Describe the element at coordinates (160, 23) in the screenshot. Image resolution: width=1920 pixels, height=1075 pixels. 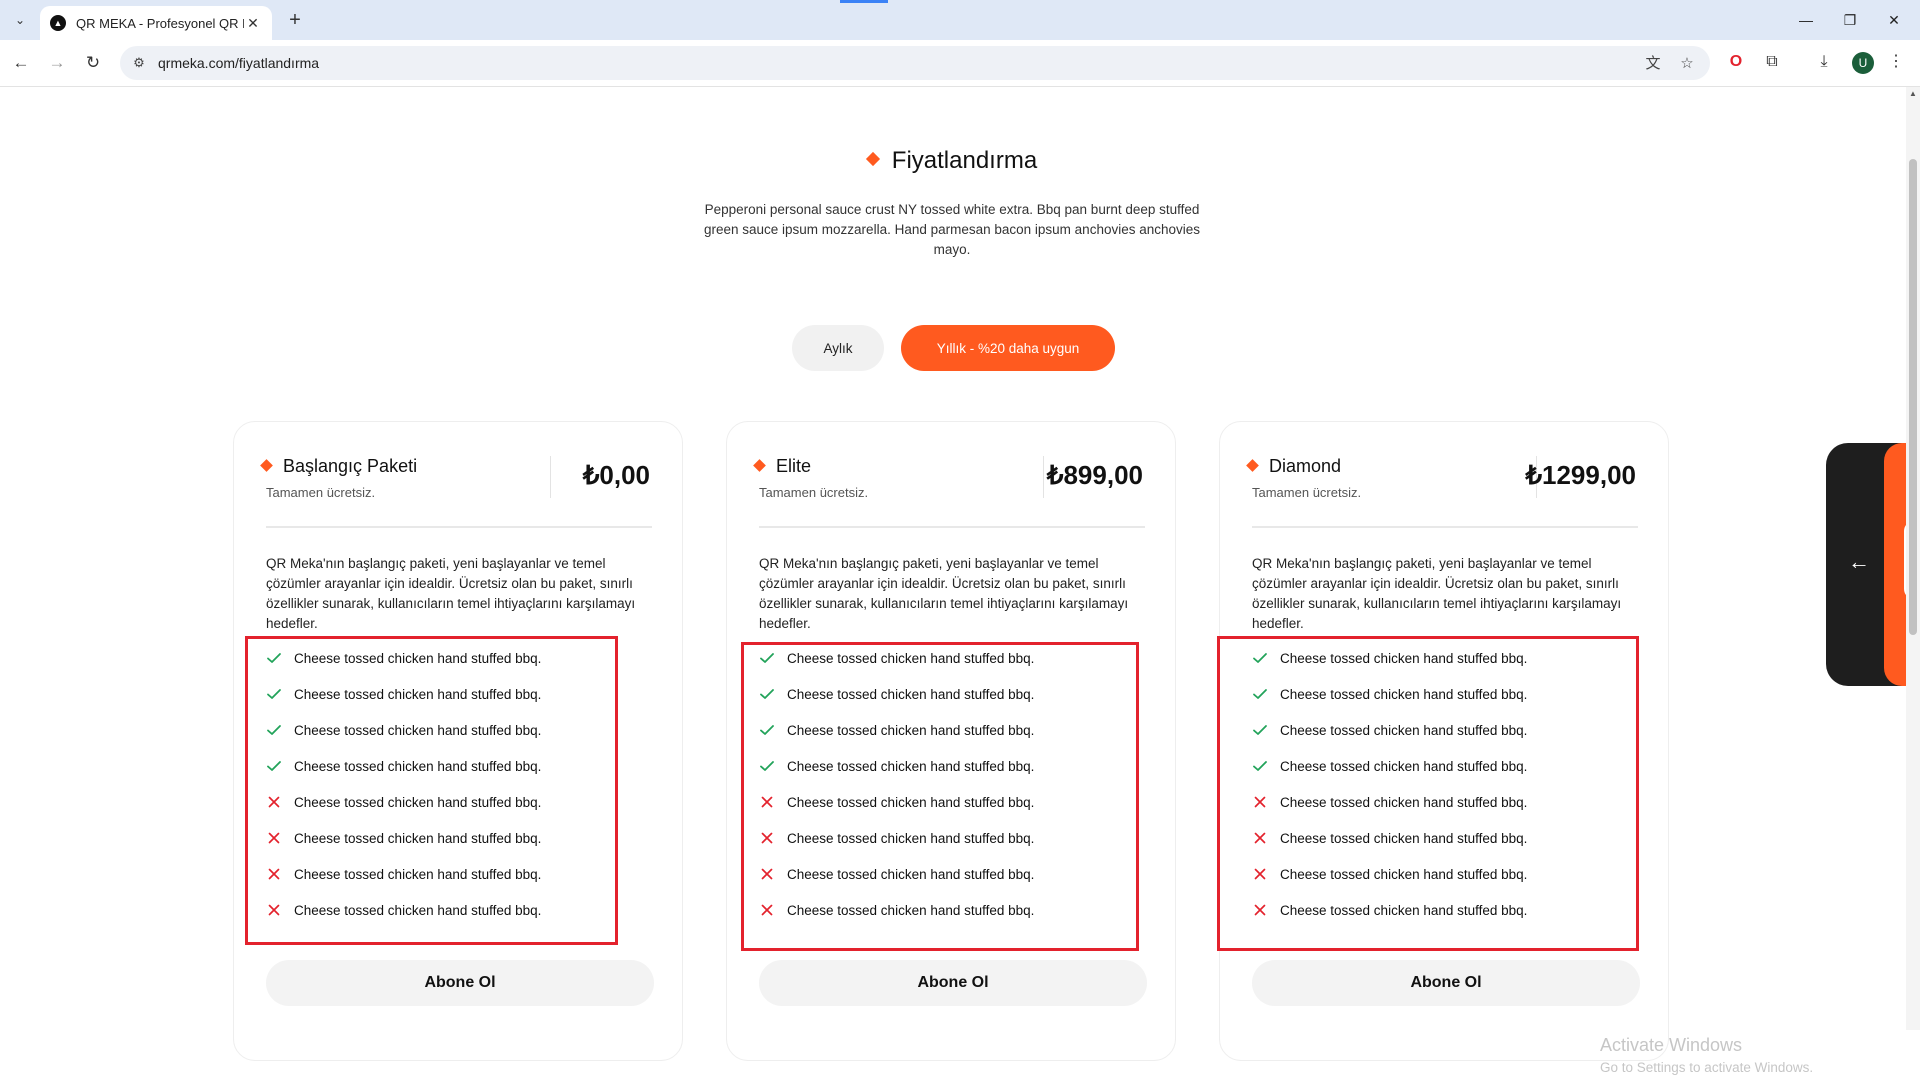
I see `tab-title: QR MEKA - Profesyonel QR Menü` at that location.